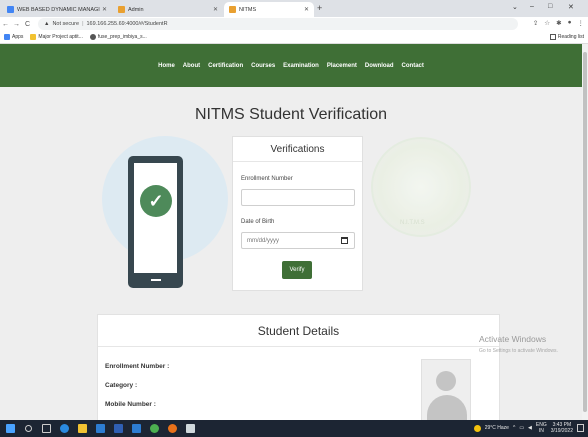 This screenshot has height=437, width=588. What do you see at coordinates (28, 428) in the screenshot?
I see `search-icon` at bounding box center [28, 428].